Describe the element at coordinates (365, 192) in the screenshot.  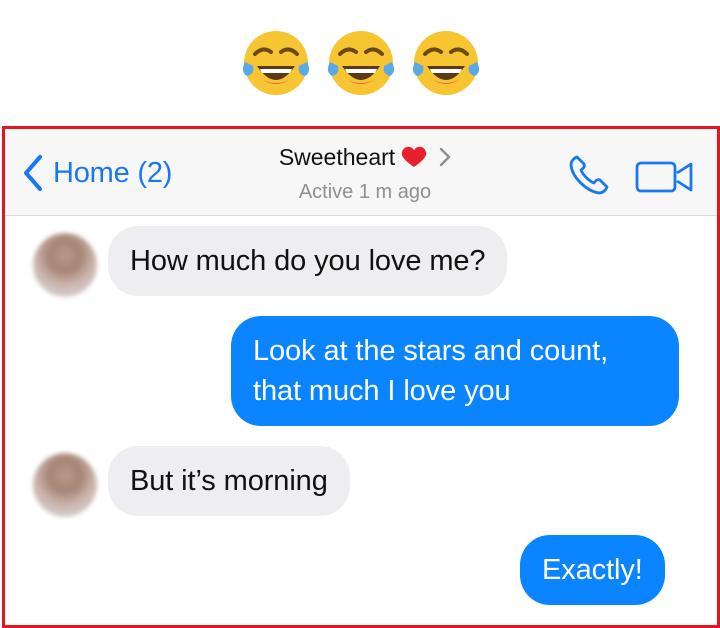
I see `active-status: Active 1 m ago` at that location.